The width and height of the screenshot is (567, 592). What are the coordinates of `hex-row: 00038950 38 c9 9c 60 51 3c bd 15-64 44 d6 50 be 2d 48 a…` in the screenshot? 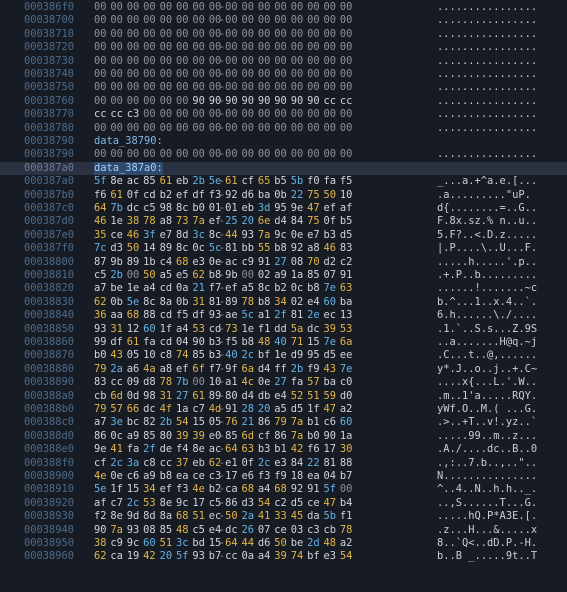 It's located at (283, 543).